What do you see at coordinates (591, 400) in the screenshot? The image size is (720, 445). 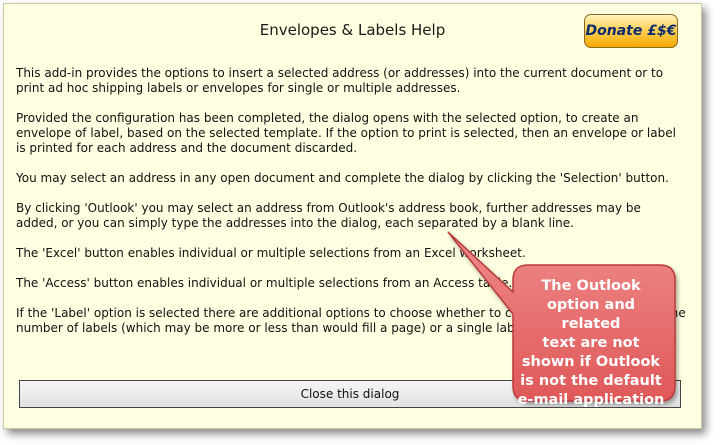 I see `callout-line: e-mail application` at bounding box center [591, 400].